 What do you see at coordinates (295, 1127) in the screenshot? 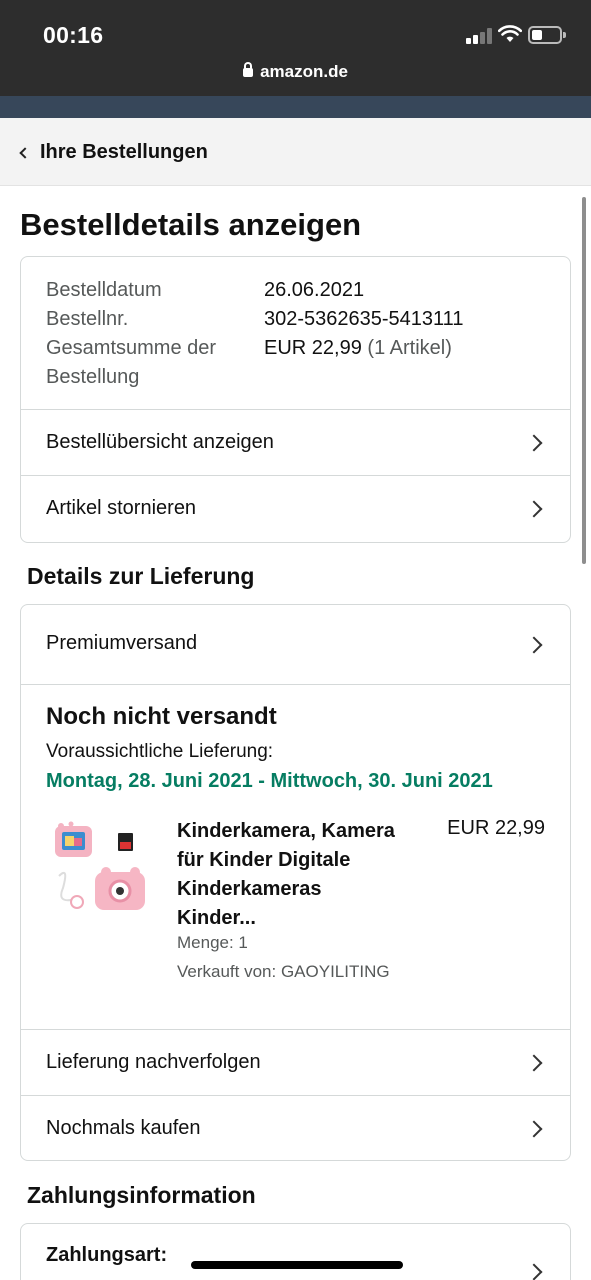
I see `buy-again-row: Nochmals kaufen` at bounding box center [295, 1127].